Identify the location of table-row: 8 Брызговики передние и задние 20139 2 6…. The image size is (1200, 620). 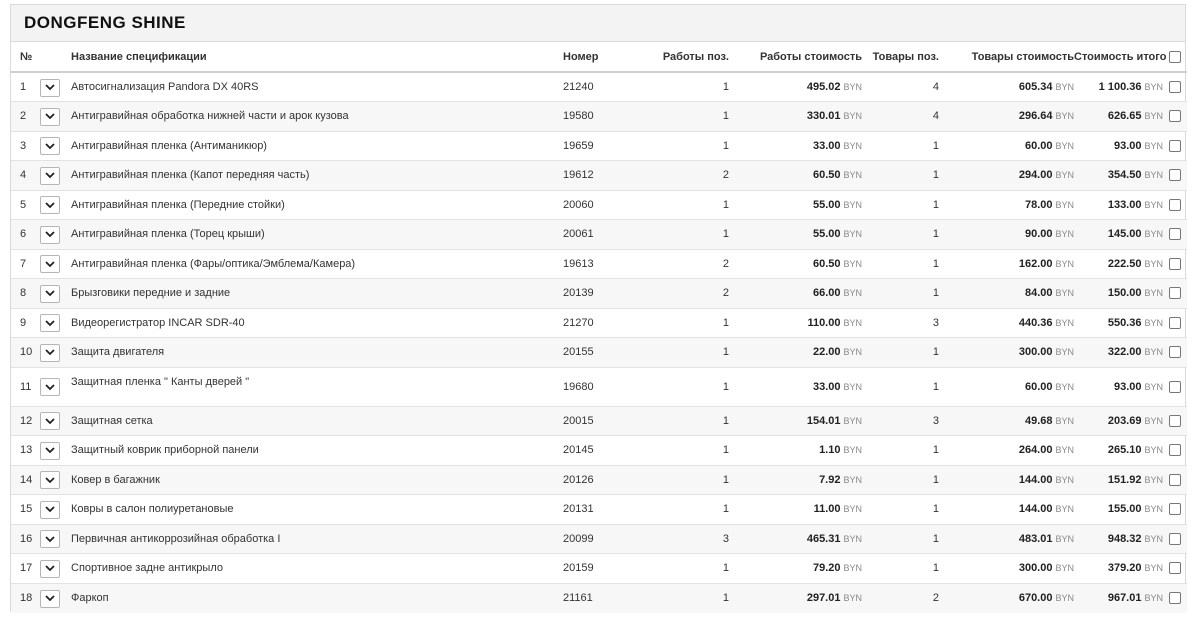
(599, 293).